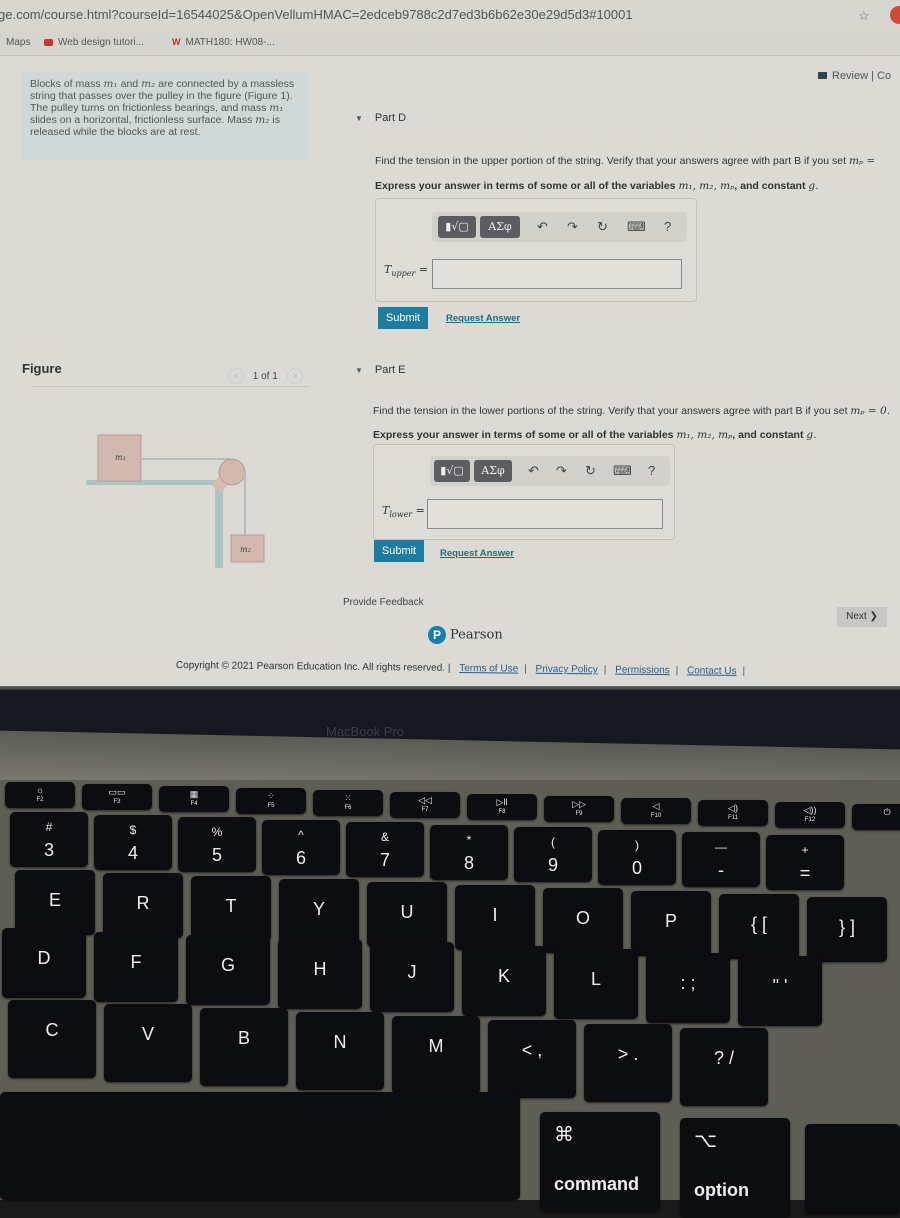 The width and height of the screenshot is (900, 1218). Describe the element at coordinates (822, 75) in the screenshot. I see `book-icon` at that location.